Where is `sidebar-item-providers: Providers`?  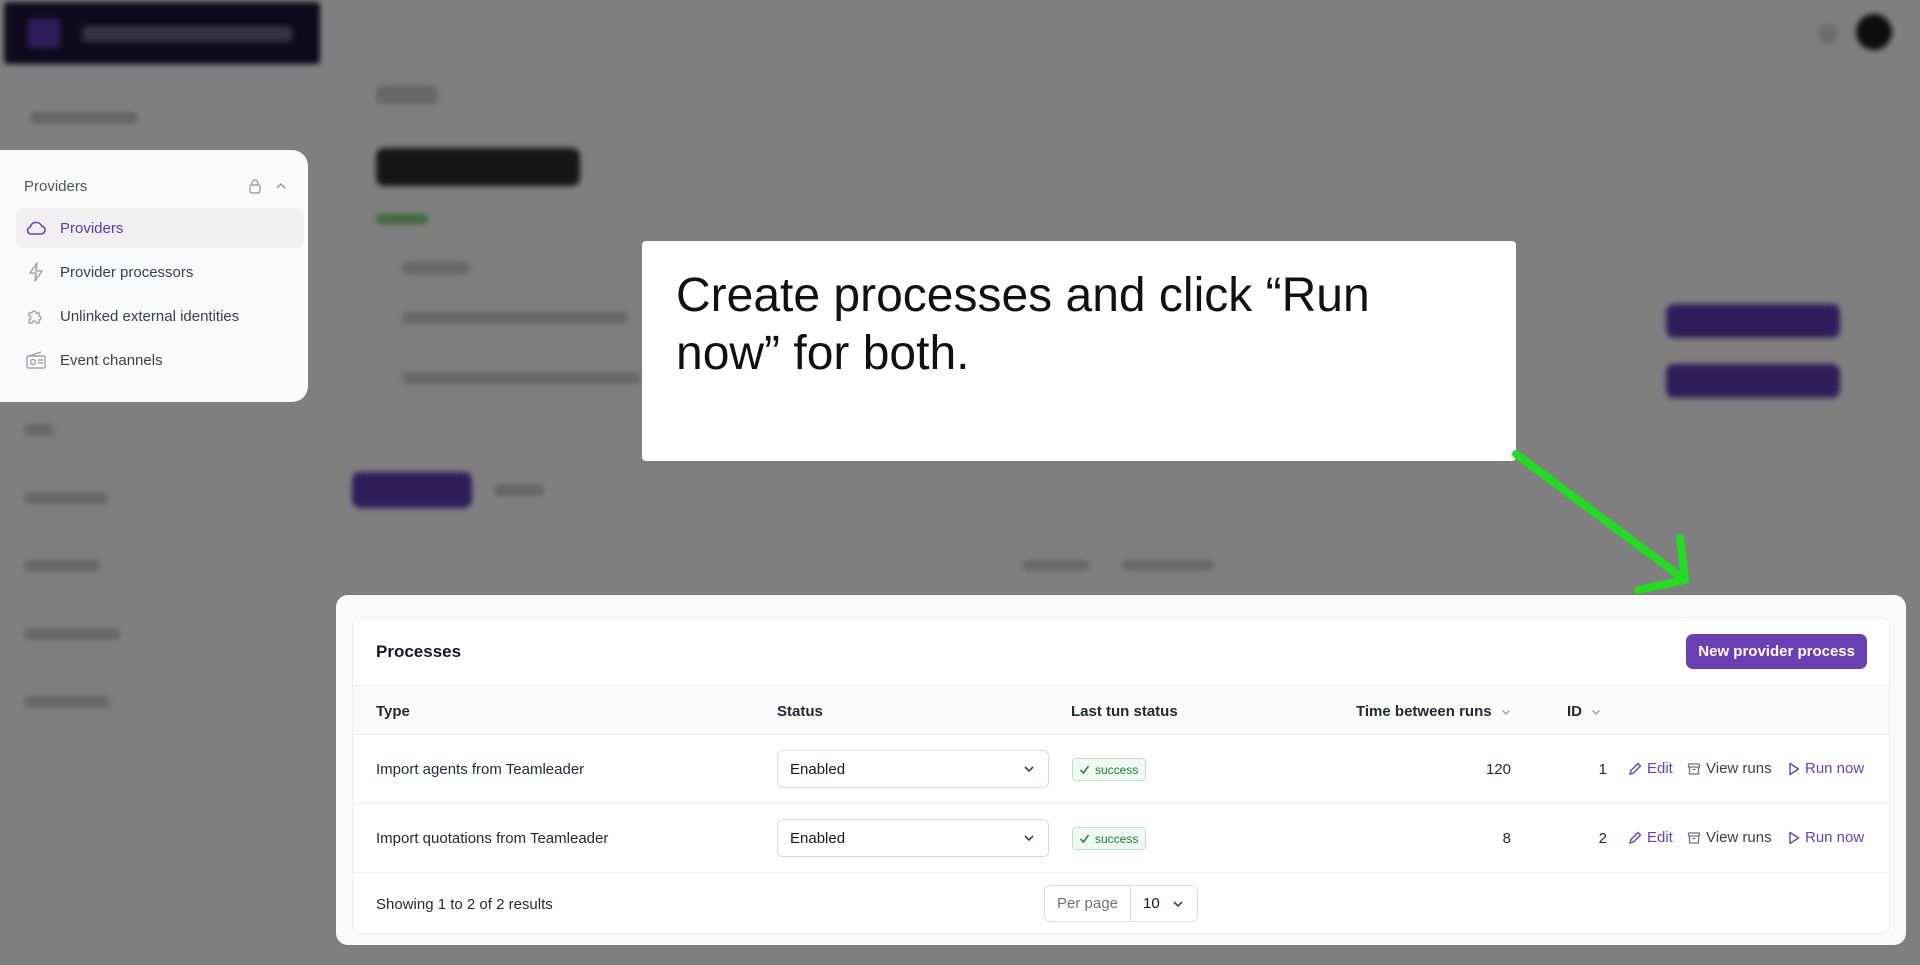 sidebar-item-providers: Providers is located at coordinates (160, 228).